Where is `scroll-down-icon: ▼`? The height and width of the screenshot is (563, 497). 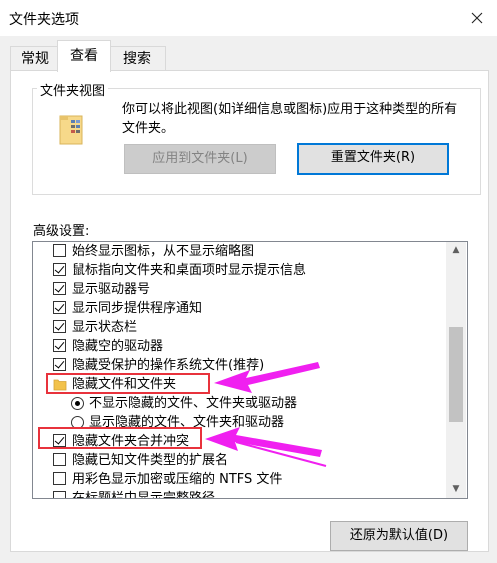
scroll-down-icon: ▼ is located at coordinates (456, 489).